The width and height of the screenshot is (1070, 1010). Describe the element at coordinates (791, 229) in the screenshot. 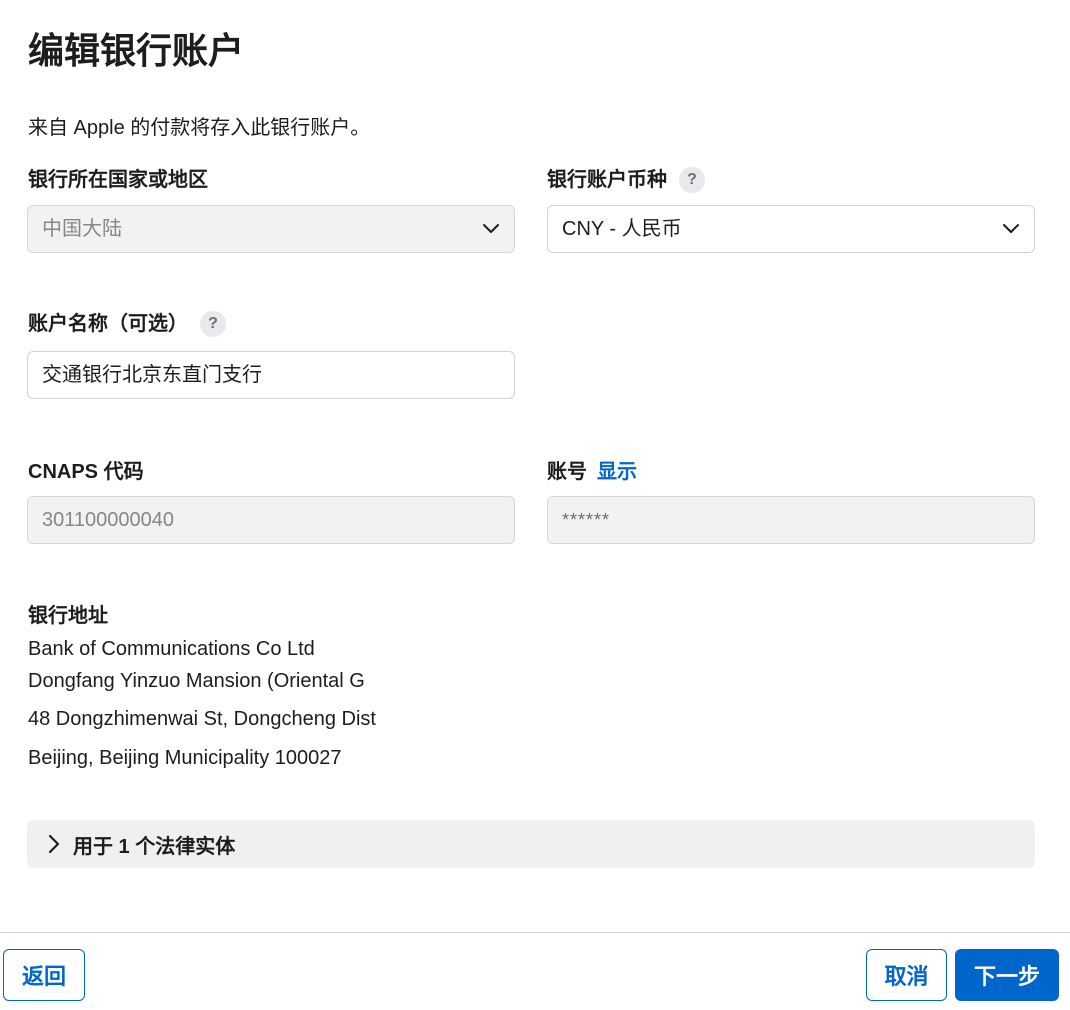

I see `currency-select: CNY - 人民币` at that location.